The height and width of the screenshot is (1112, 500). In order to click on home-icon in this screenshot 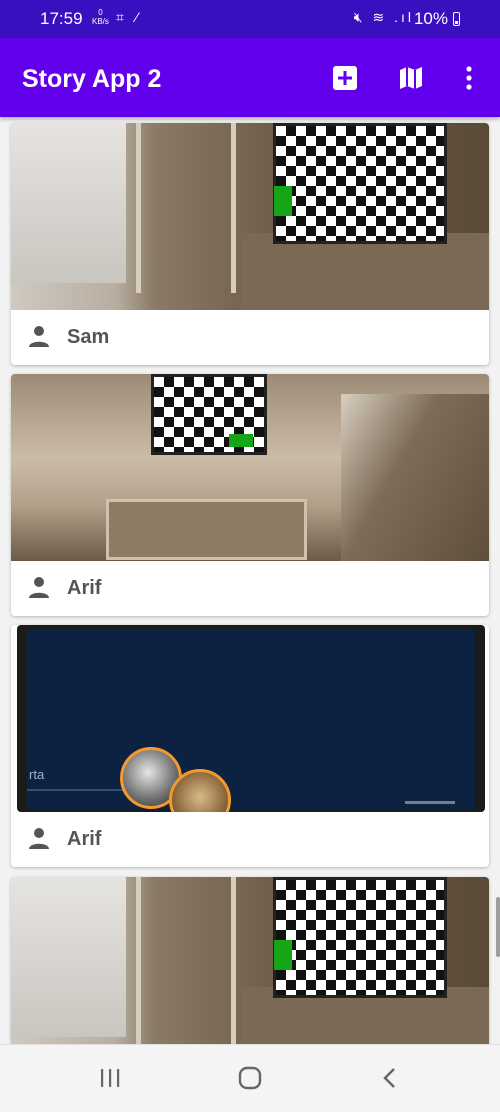, I will do `click(250, 1078)`.